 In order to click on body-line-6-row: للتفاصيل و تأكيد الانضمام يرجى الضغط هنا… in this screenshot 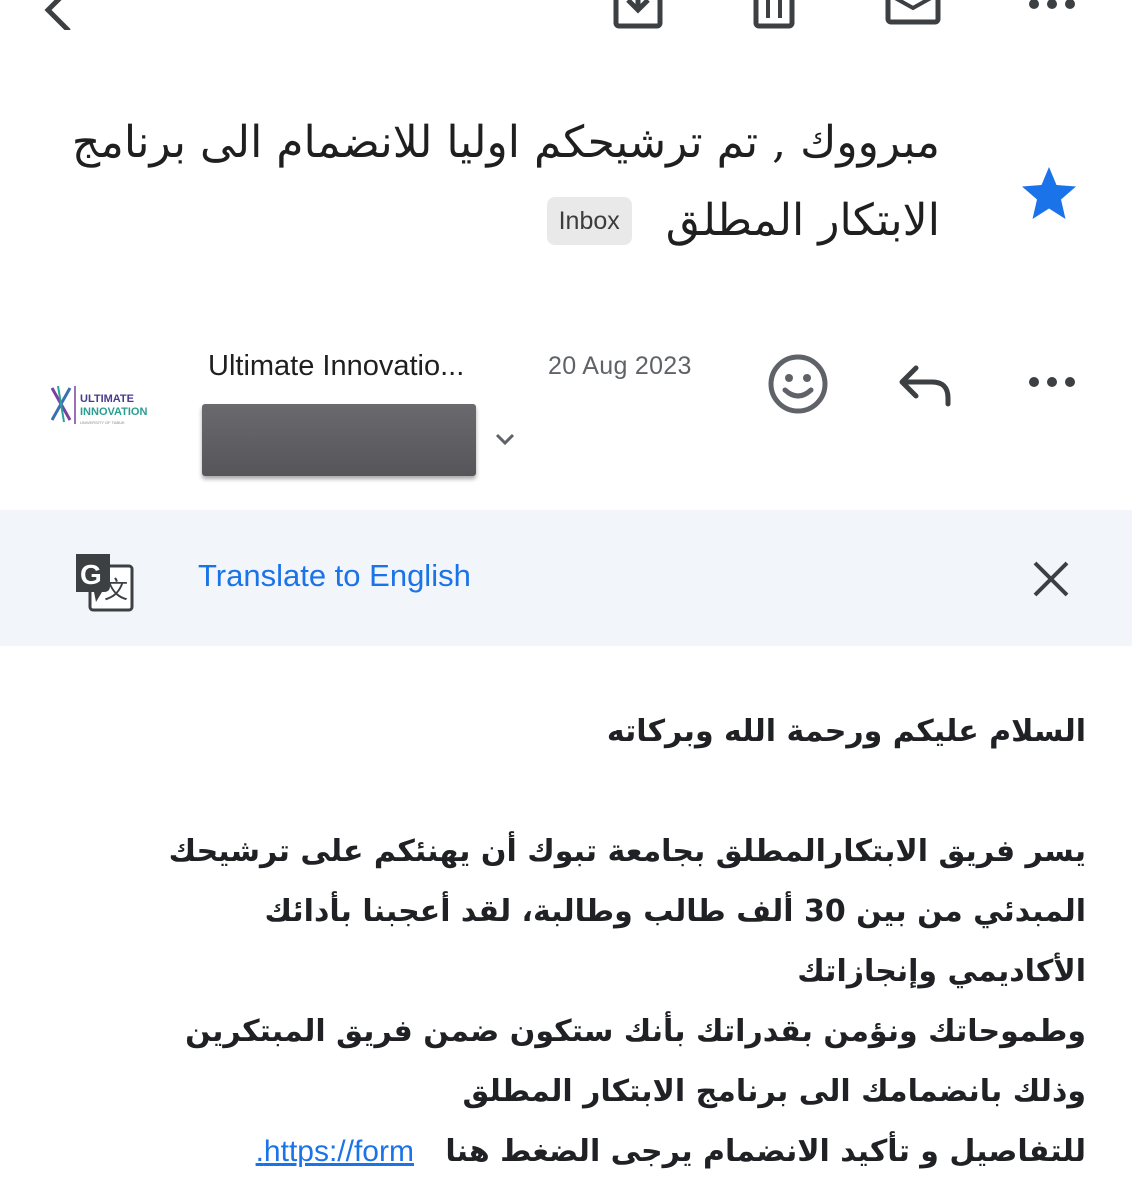, I will do `click(588, 1152)`.